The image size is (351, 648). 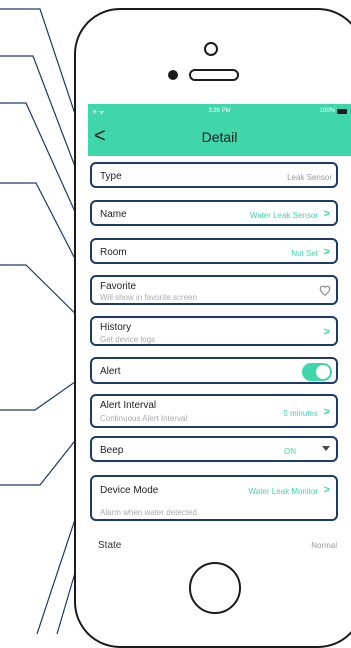 What do you see at coordinates (214, 175) in the screenshot?
I see `row-type: Type Leak Sensor` at bounding box center [214, 175].